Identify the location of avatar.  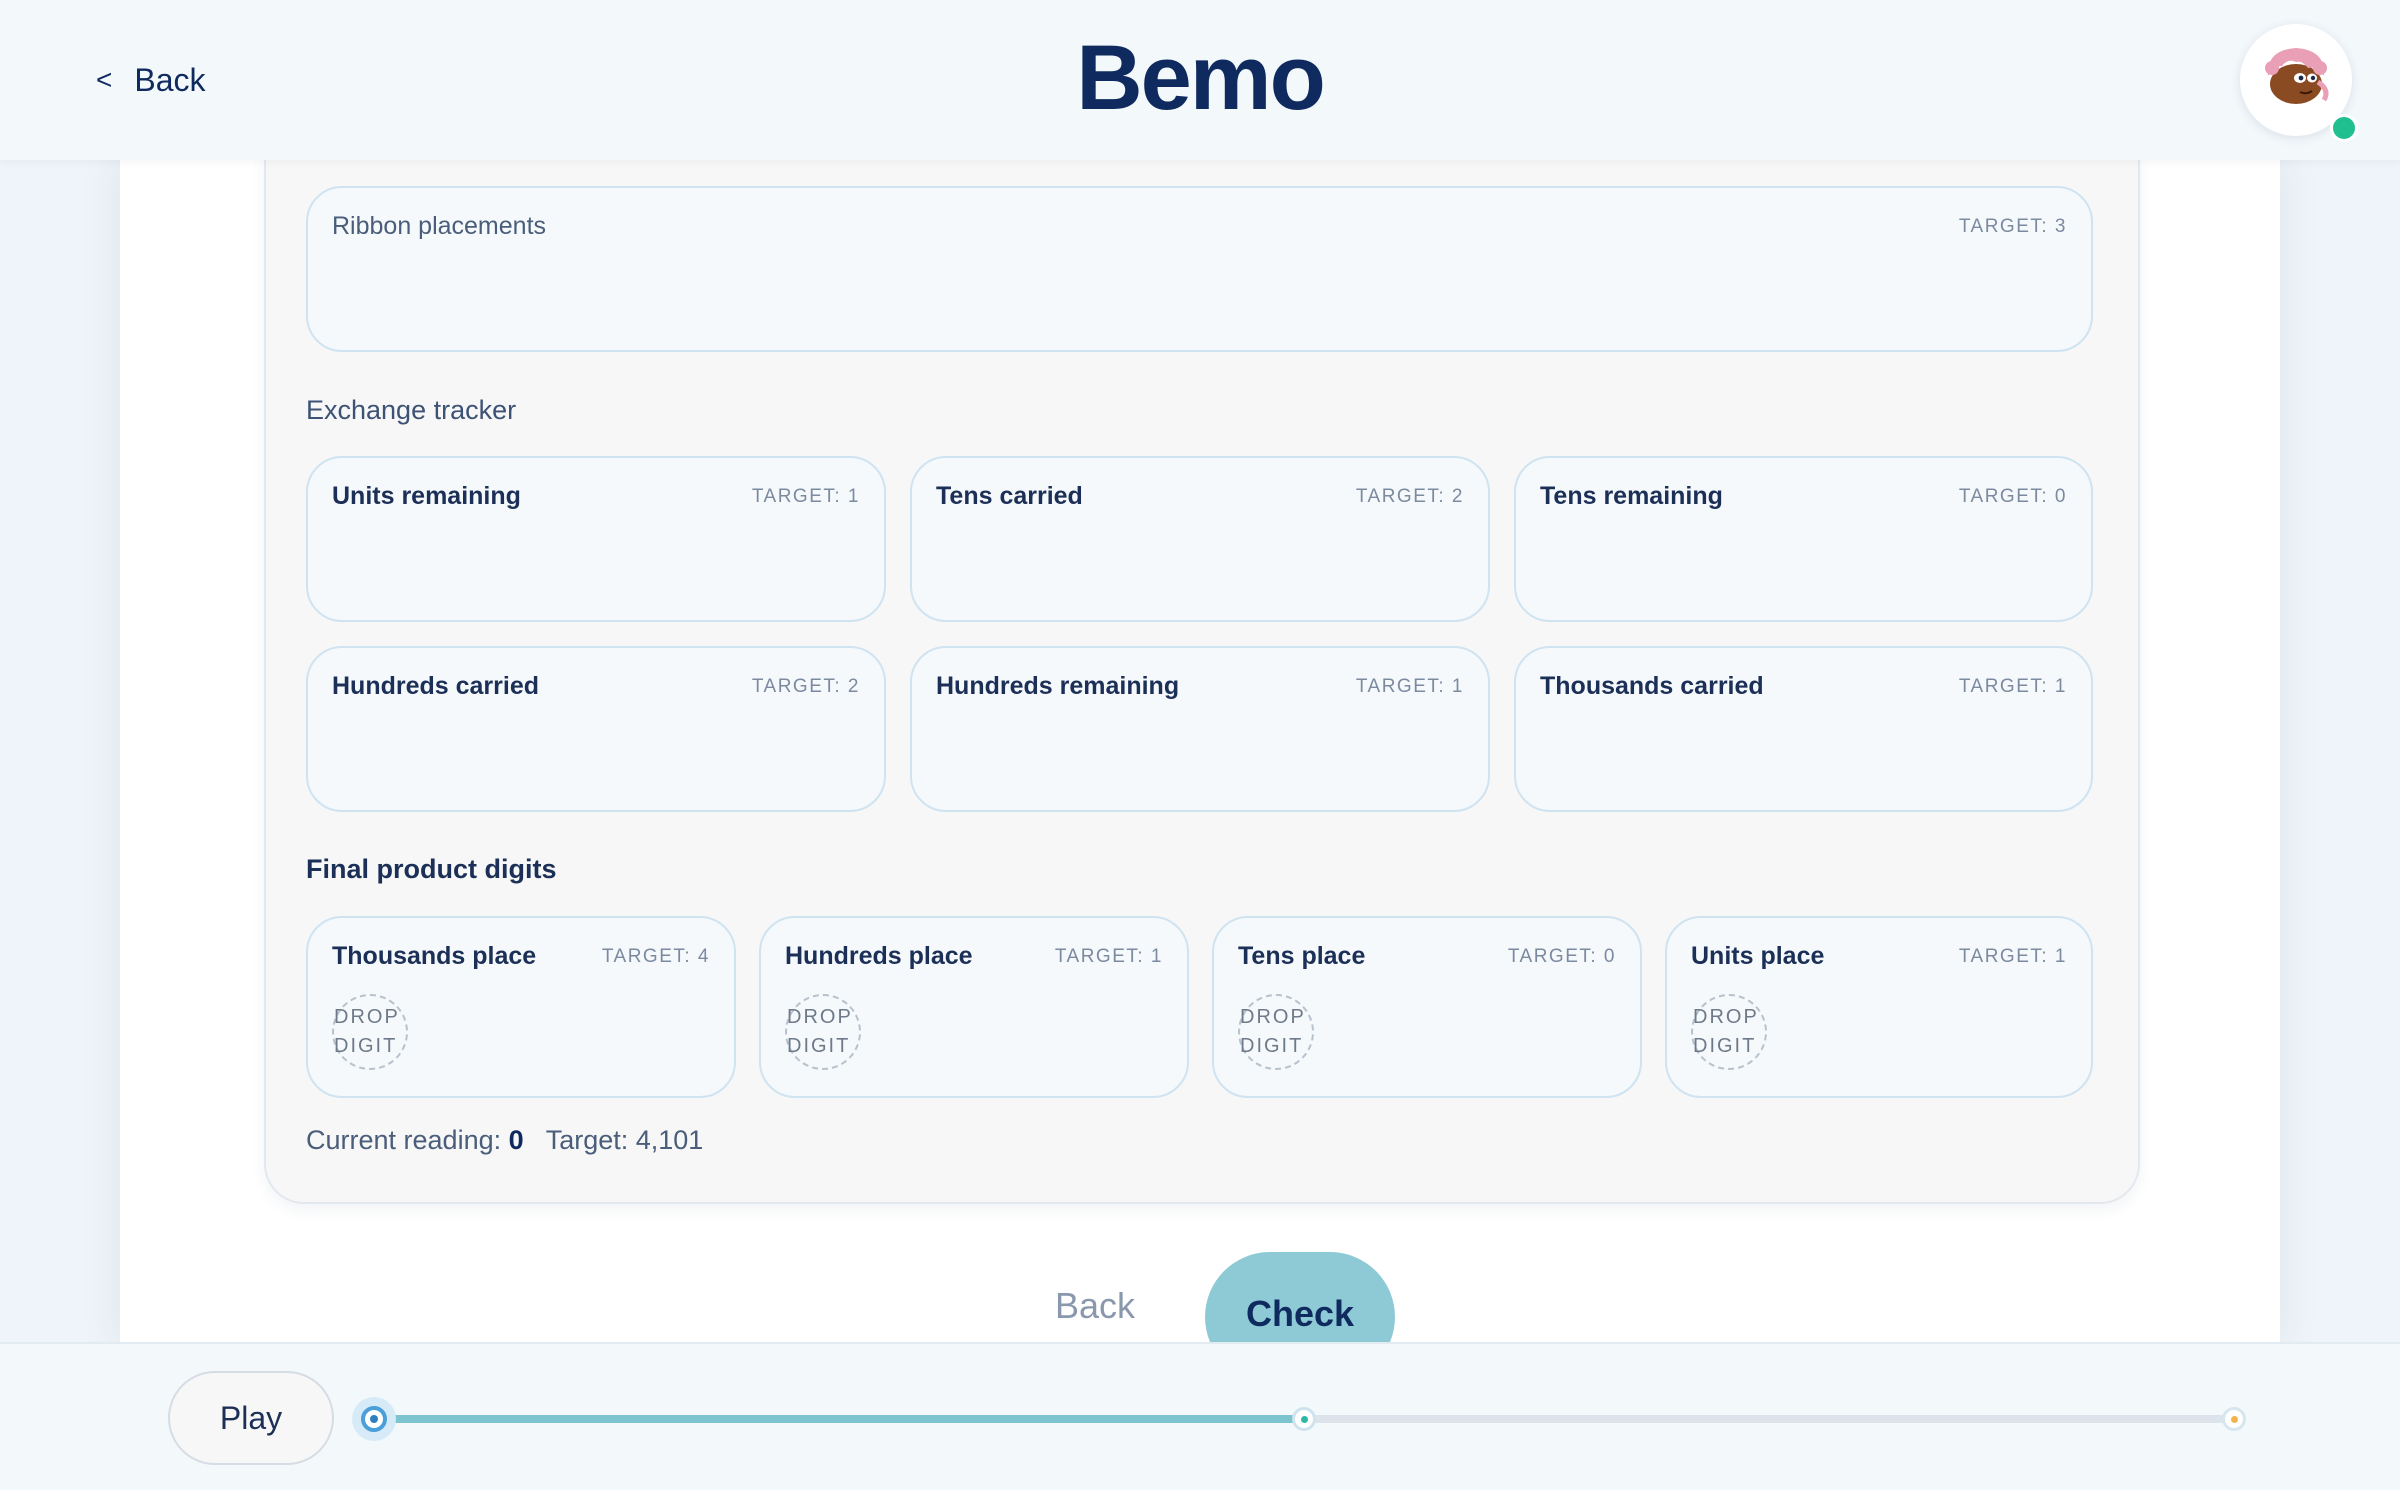
(2299, 83).